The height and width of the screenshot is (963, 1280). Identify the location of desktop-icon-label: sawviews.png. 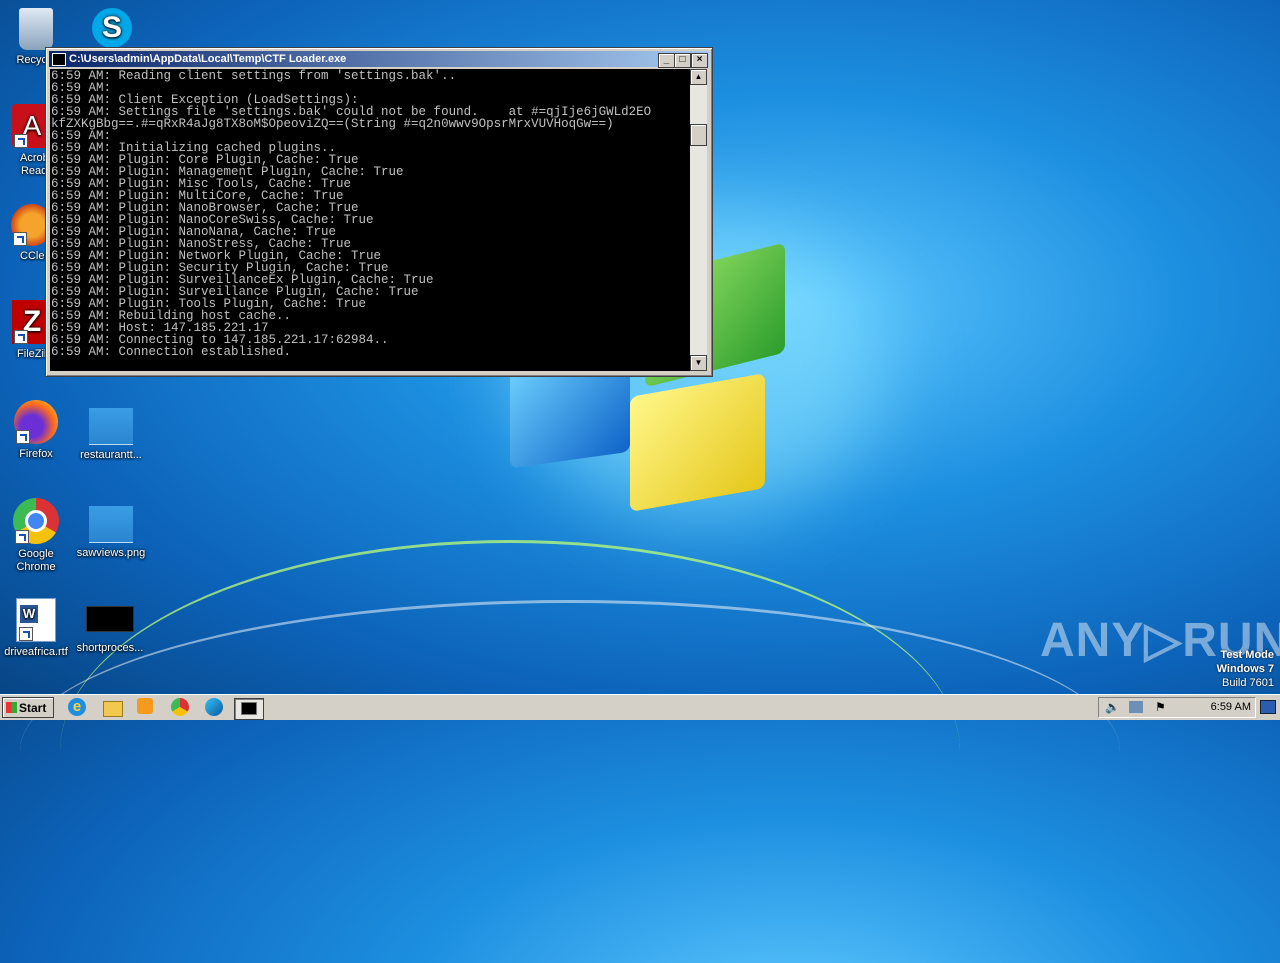
(111, 553).